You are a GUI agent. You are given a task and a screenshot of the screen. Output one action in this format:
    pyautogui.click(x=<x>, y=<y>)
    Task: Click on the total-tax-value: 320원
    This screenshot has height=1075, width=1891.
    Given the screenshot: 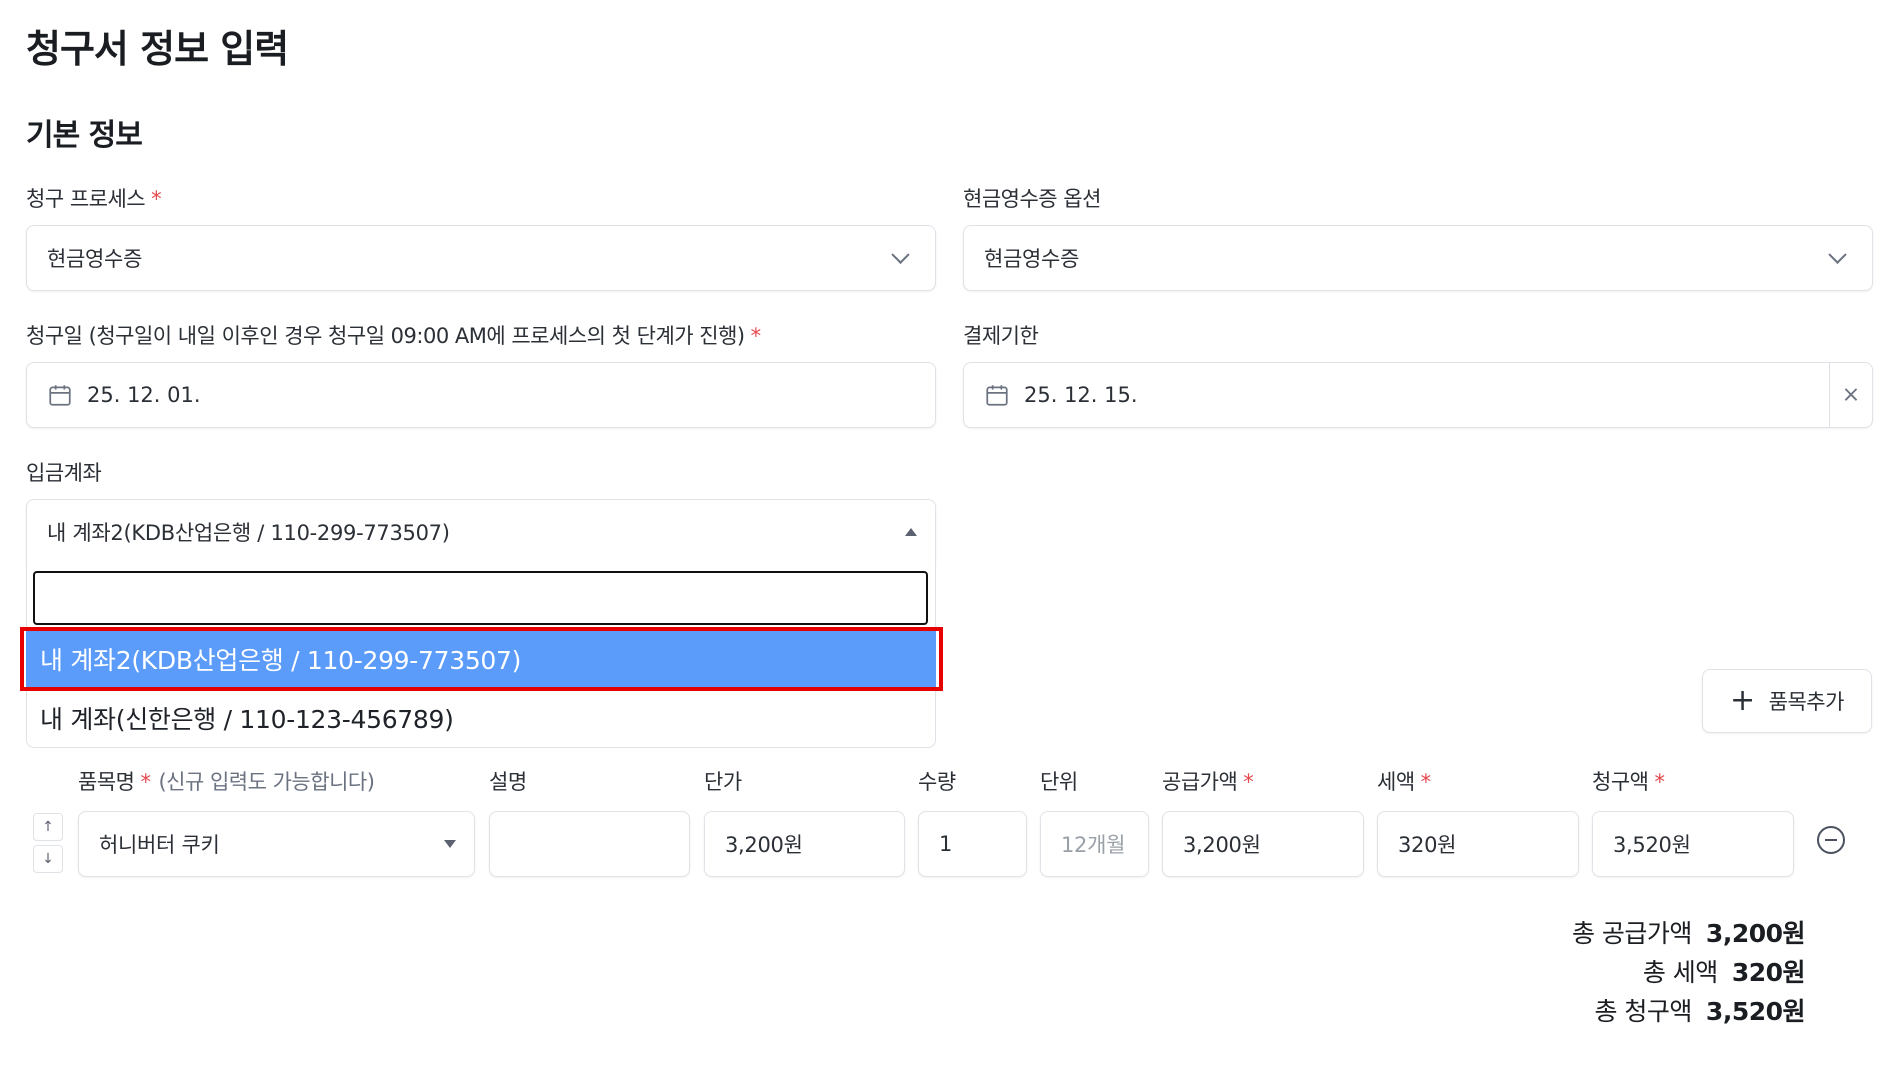 What is the action you would take?
    pyautogui.click(x=1768, y=972)
    